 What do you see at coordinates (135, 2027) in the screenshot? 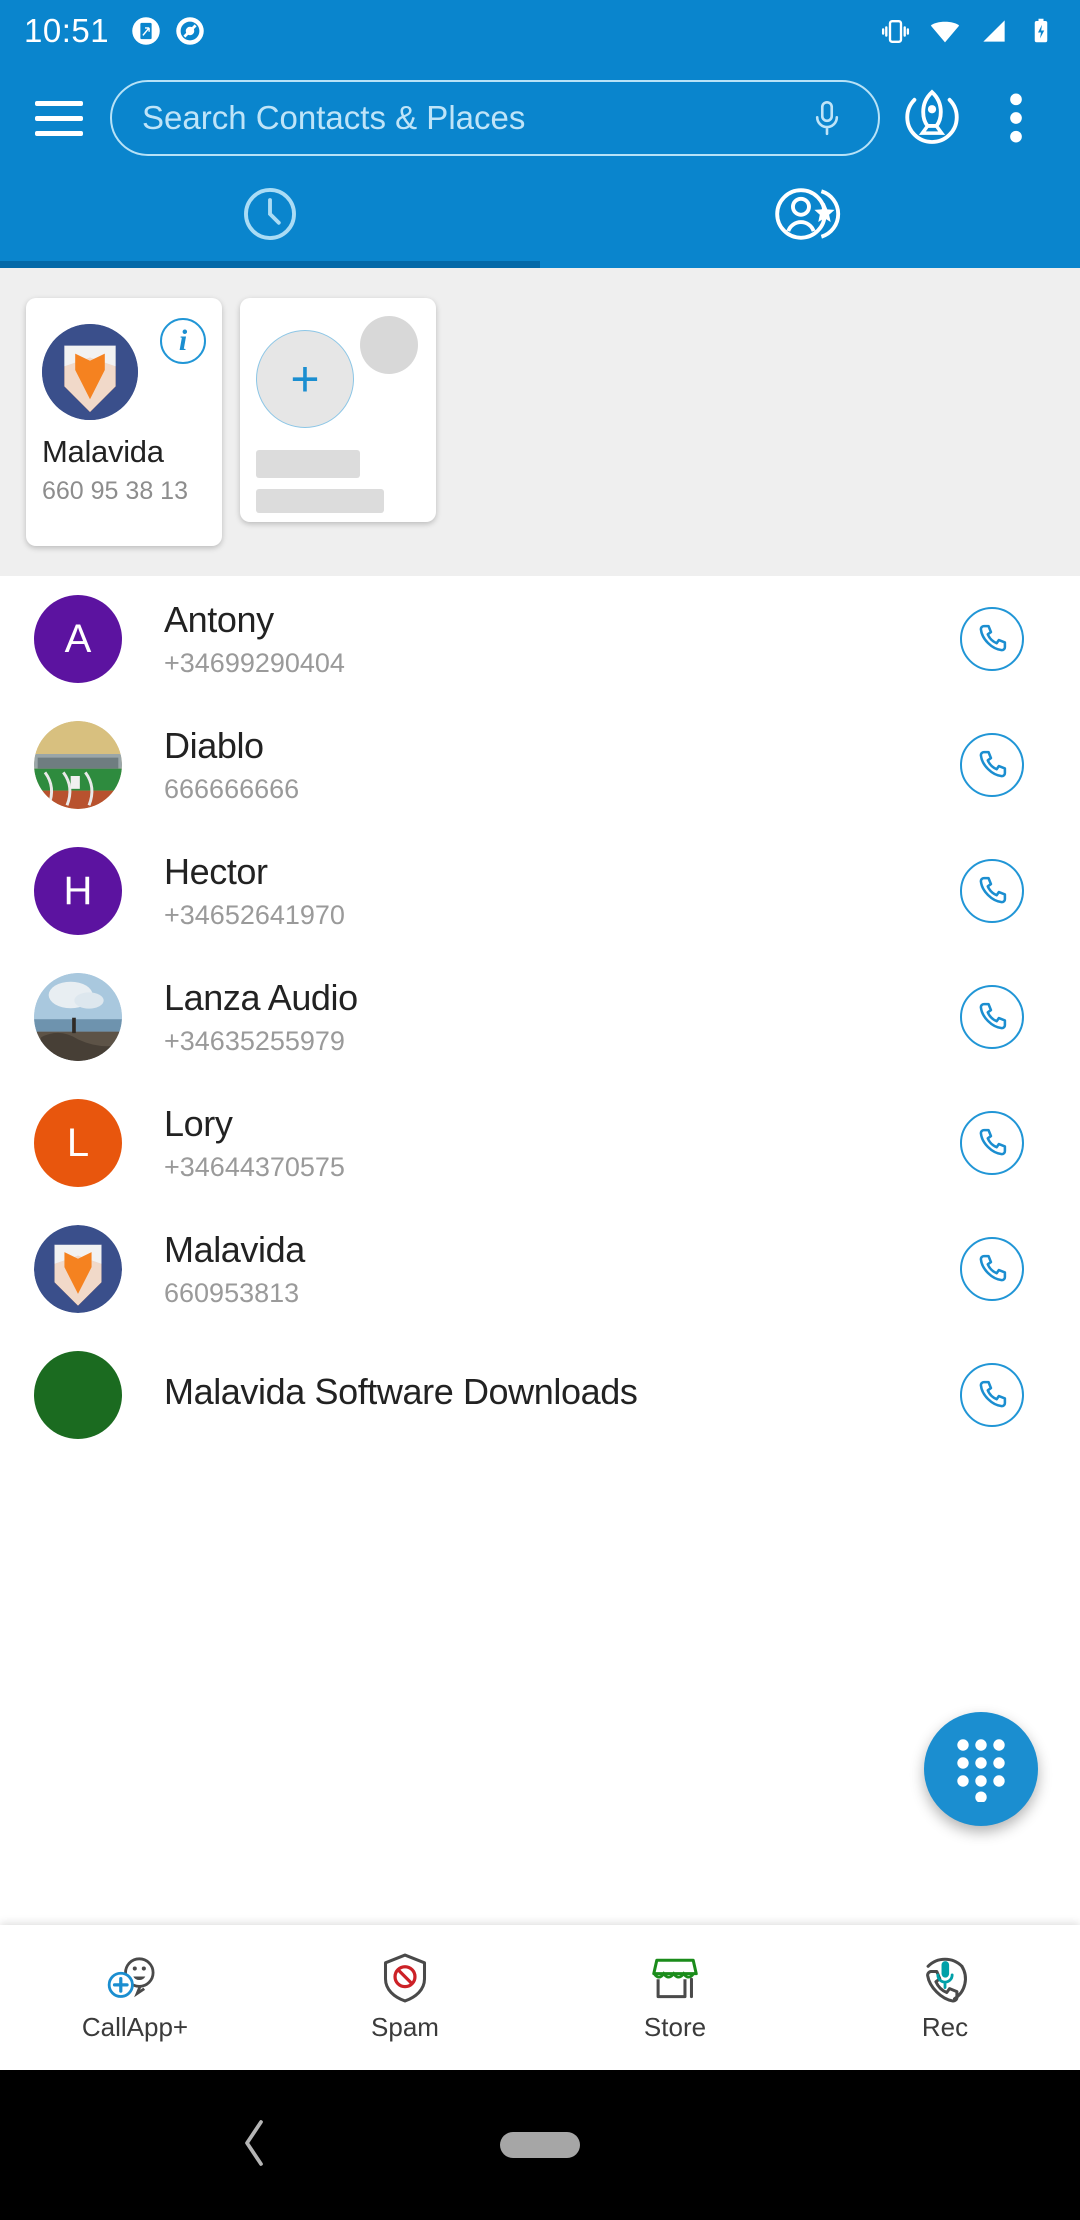
I see `bottom-nav-label: CallApp+` at bounding box center [135, 2027].